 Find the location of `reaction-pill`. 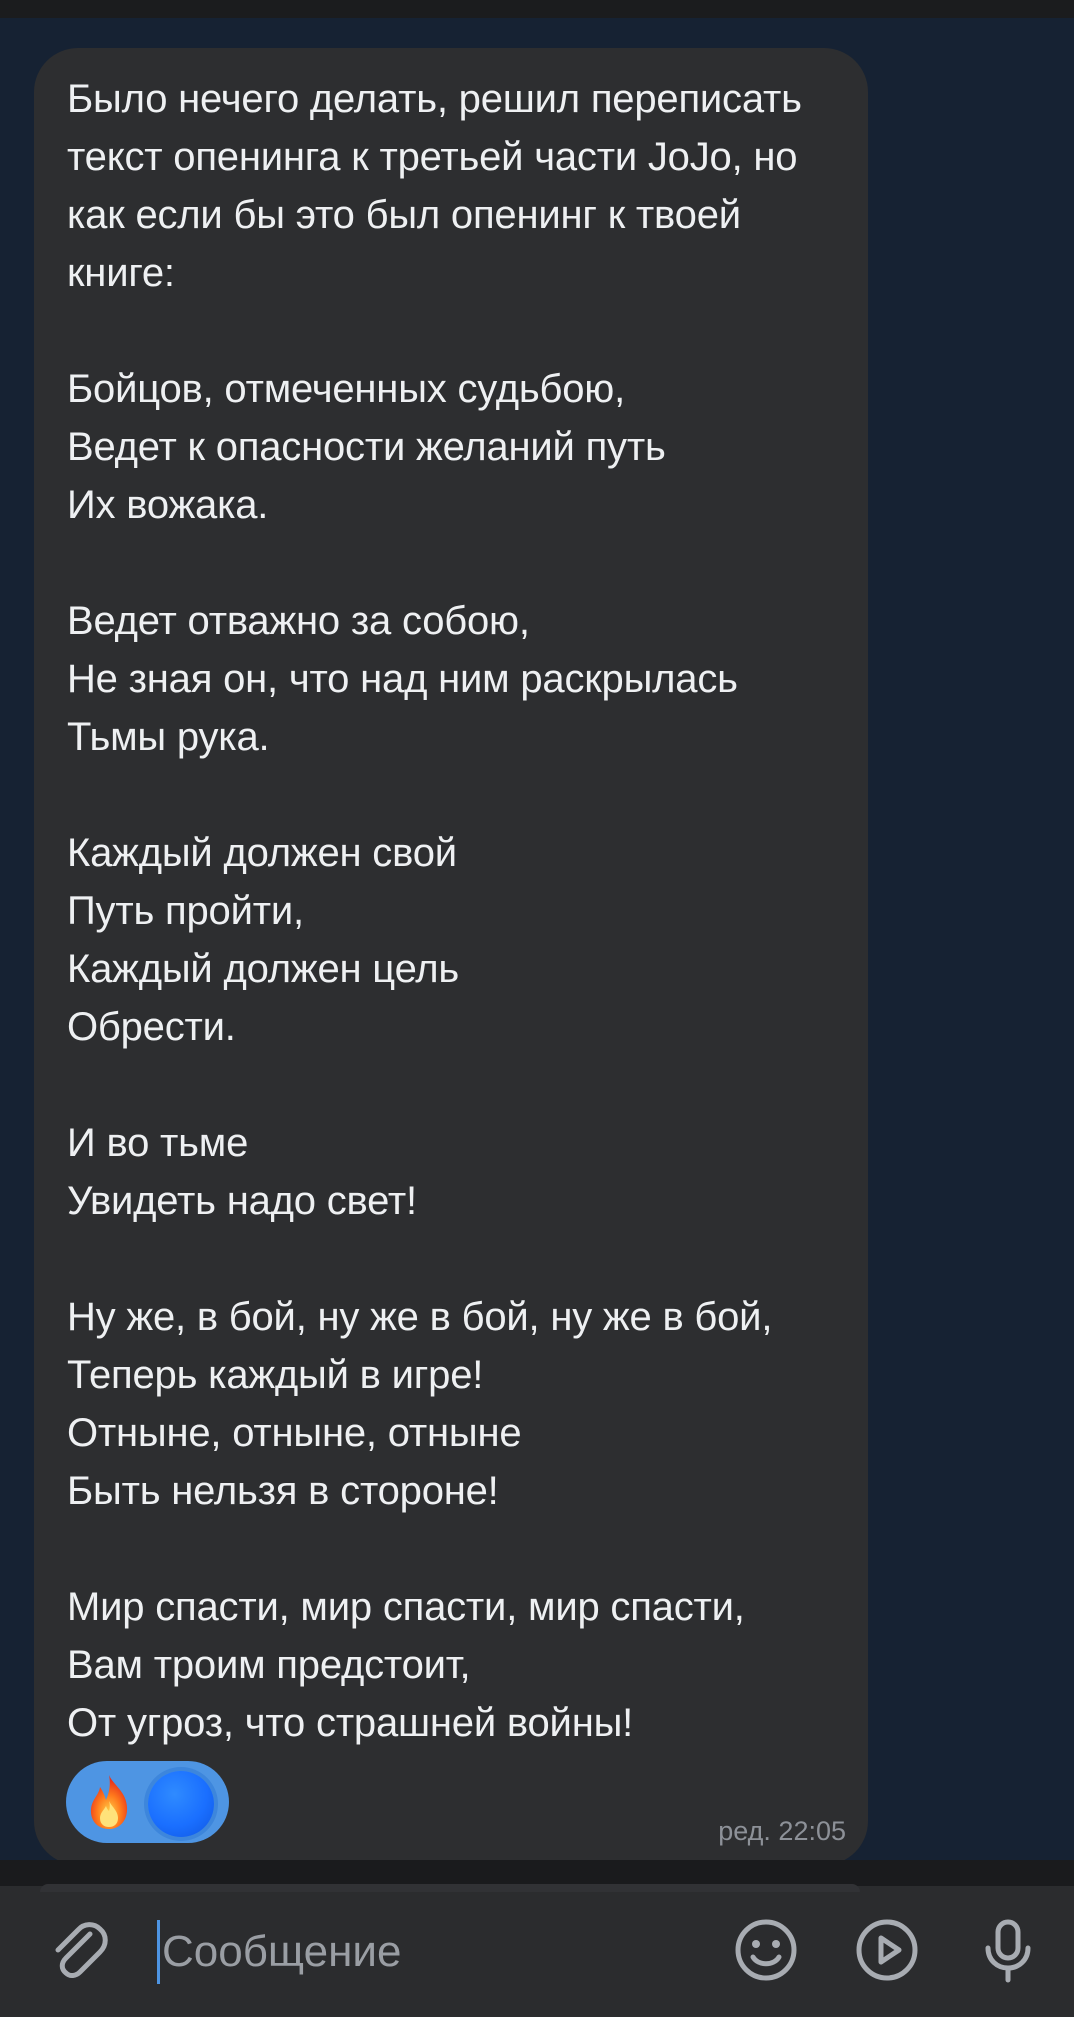

reaction-pill is located at coordinates (147, 1802).